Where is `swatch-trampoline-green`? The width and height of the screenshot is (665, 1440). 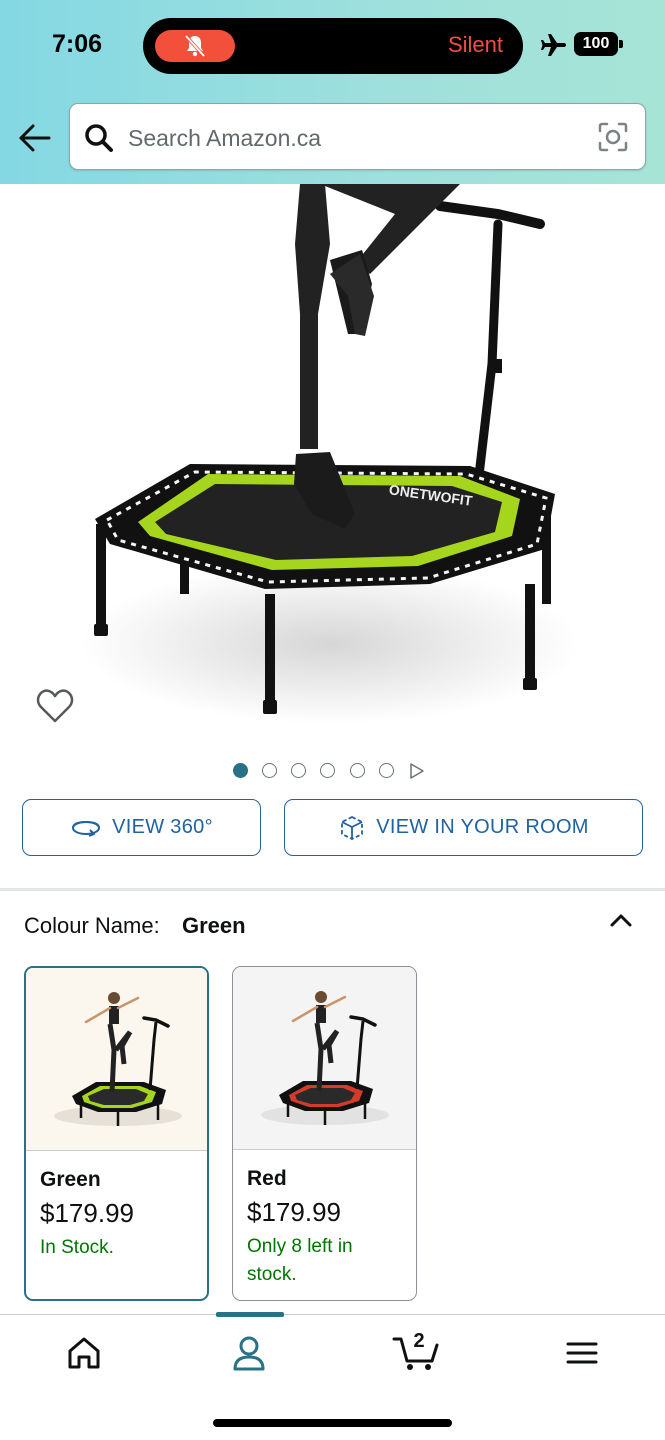
swatch-trampoline-green is located at coordinates (118, 1059).